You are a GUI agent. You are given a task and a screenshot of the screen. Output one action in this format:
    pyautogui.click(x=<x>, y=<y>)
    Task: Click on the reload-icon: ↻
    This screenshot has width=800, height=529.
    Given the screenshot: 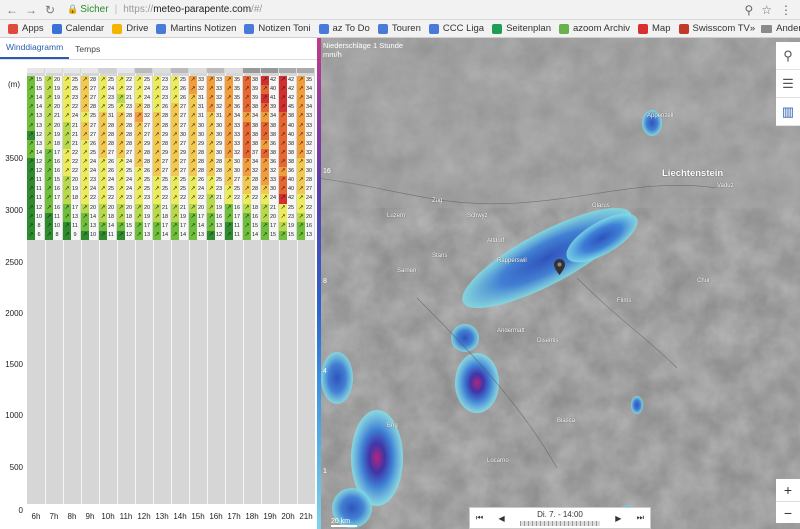 What is the action you would take?
    pyautogui.click(x=50, y=10)
    